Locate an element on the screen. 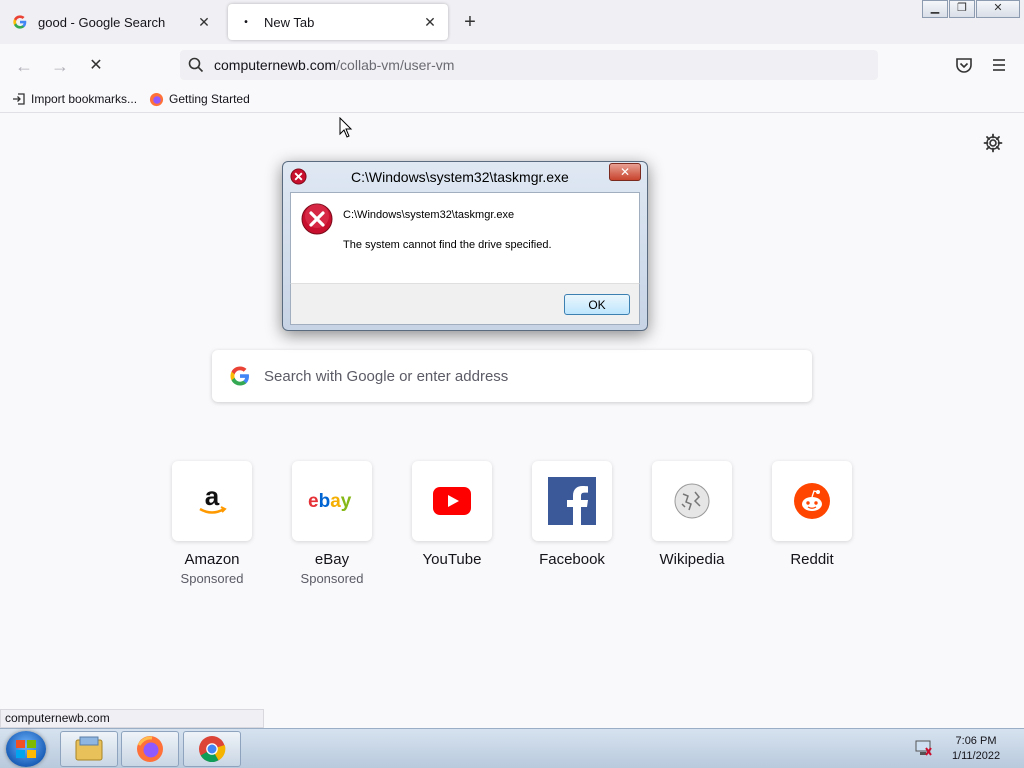  navigation-toolbar: ← → ✕ computernewb.com/collab-vm/user-vm is located at coordinates (512, 65).